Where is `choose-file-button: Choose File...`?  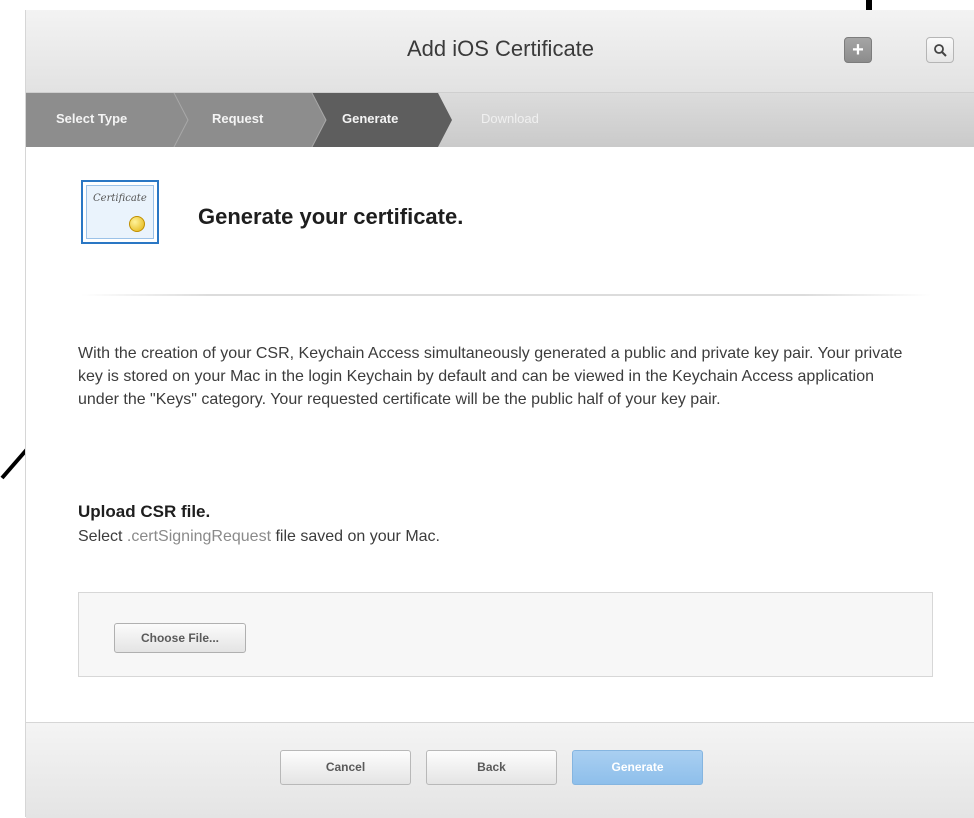
choose-file-button: Choose File... is located at coordinates (180, 638).